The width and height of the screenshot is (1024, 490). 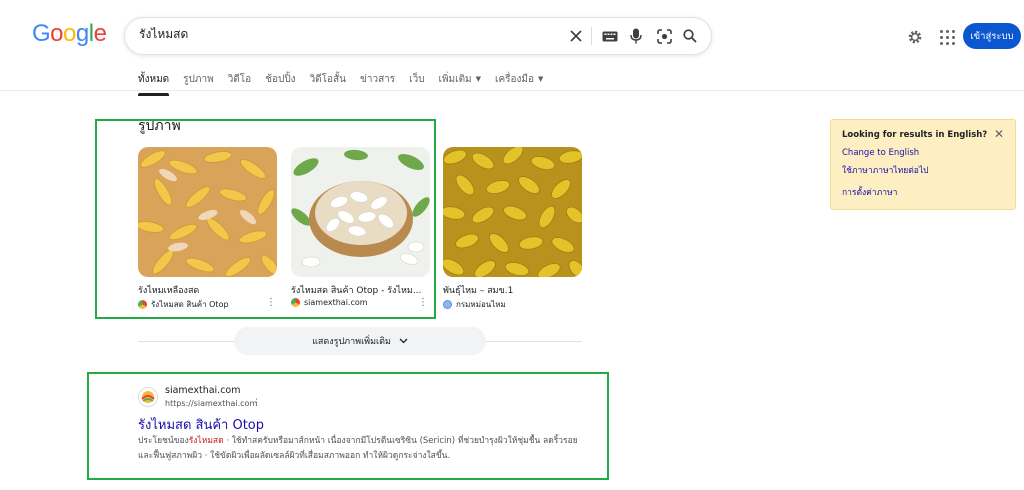 I want to click on result-title-link: รังไหมสด สินค้า Otop, so click(x=201, y=424).